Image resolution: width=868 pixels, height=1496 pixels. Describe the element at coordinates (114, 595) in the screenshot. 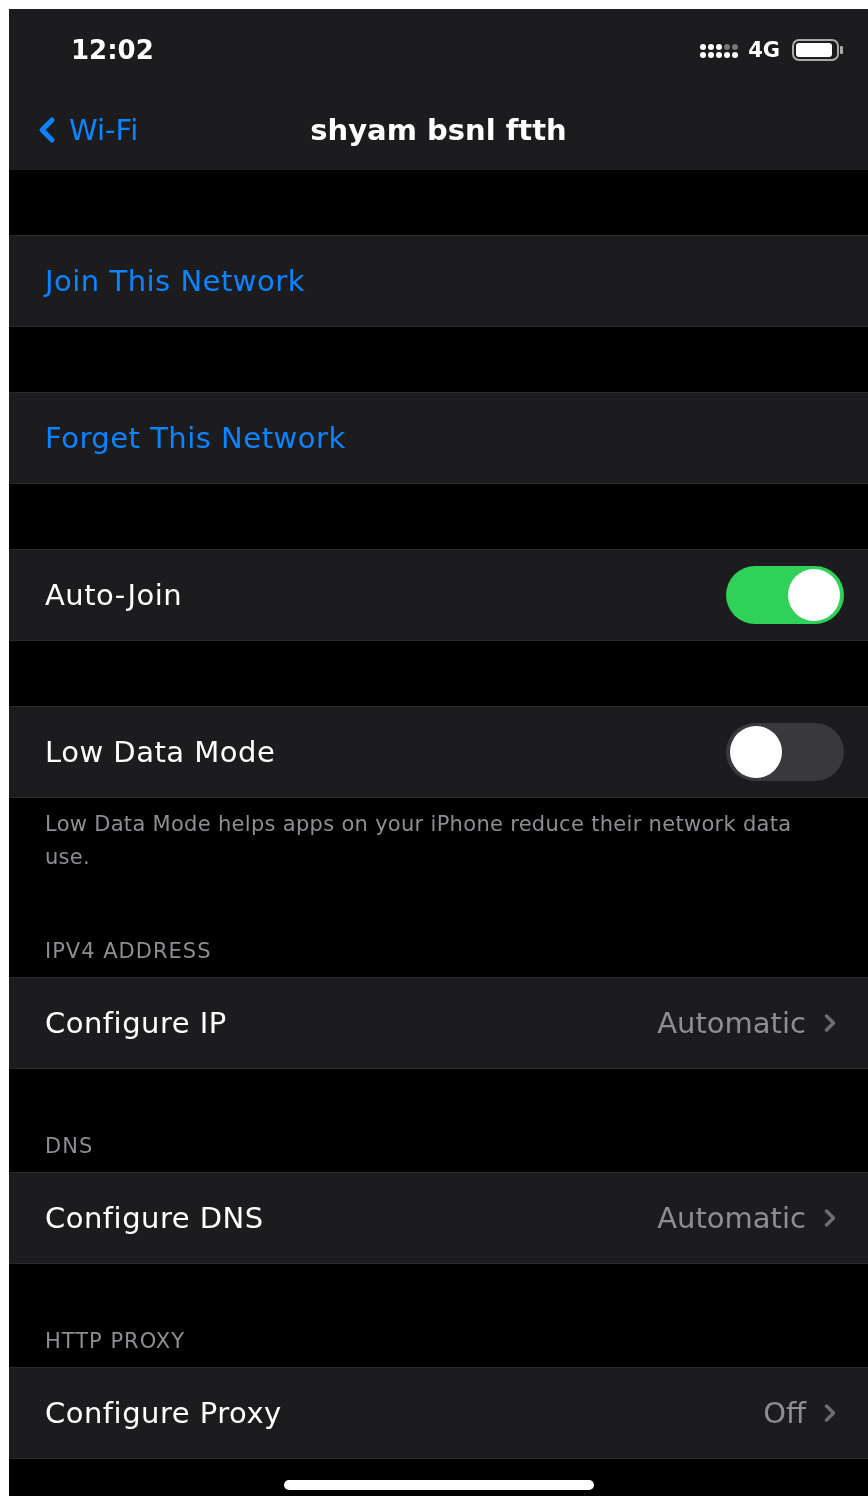

I see `row-label: Auto-Join` at that location.